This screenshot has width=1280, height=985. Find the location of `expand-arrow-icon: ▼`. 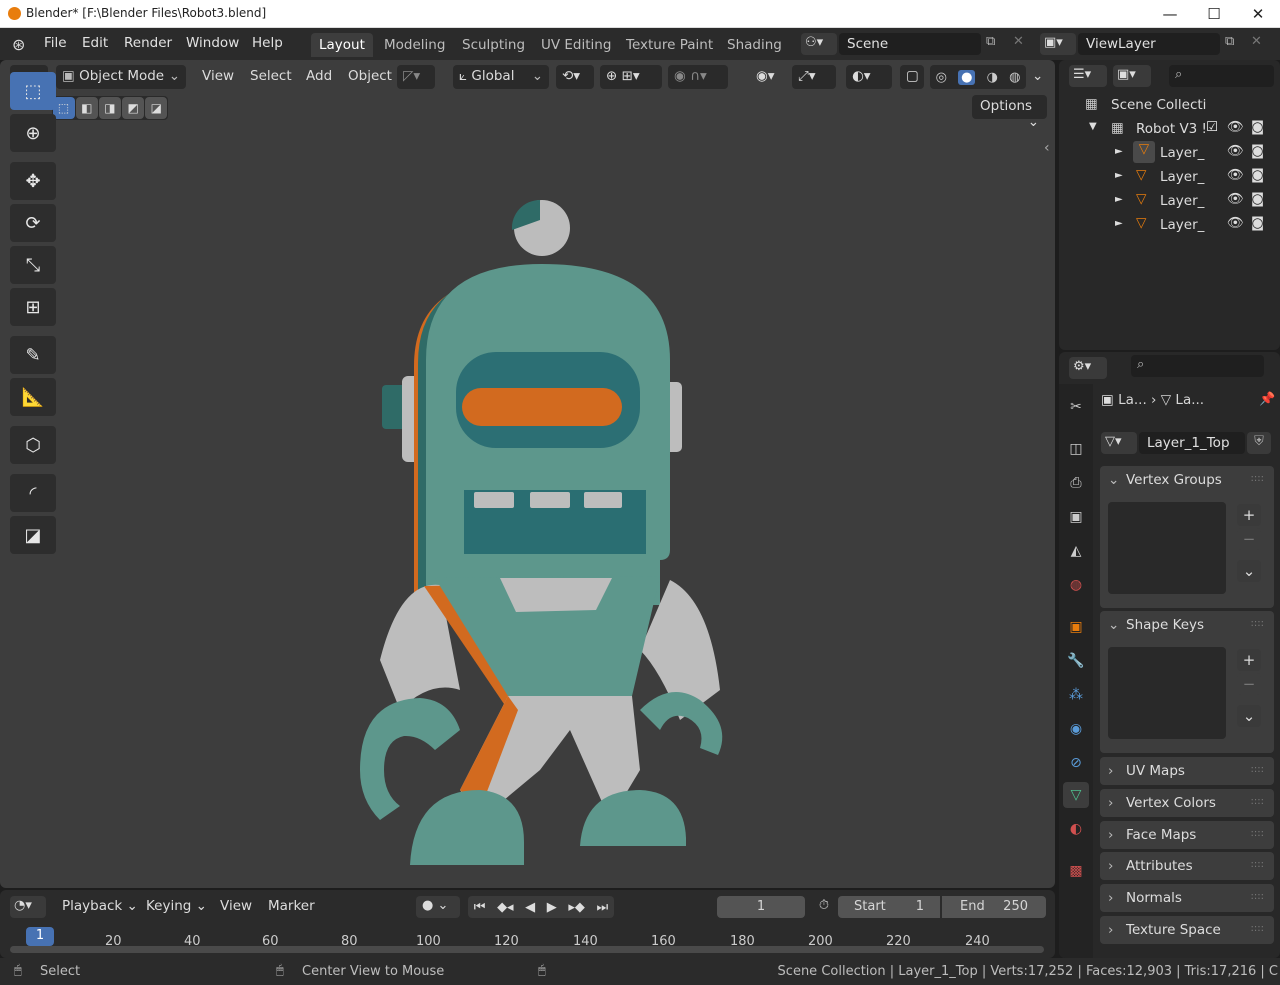

expand-arrow-icon: ▼ is located at coordinates (1093, 126).